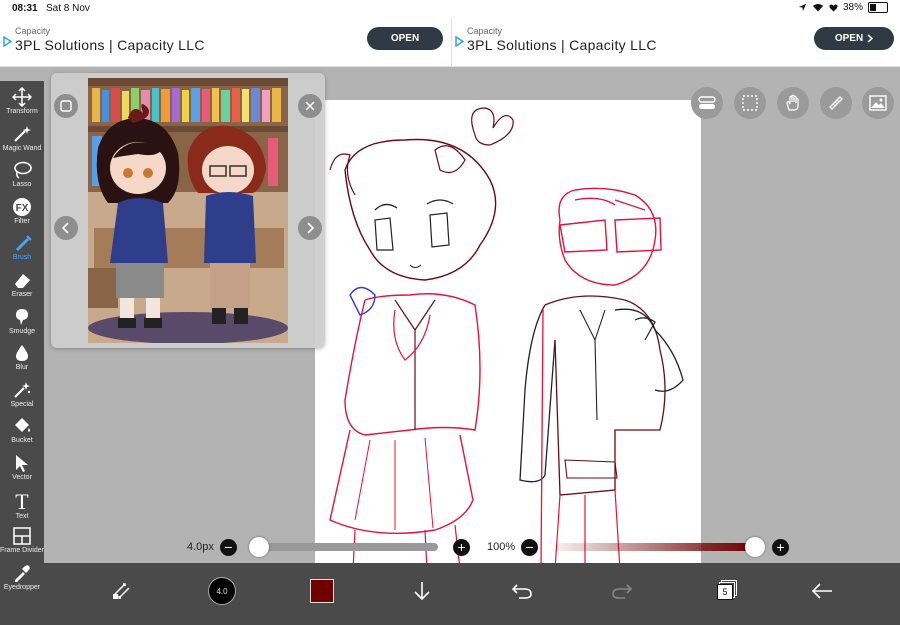  Describe the element at coordinates (22, 516) in the screenshot. I see `tool-label: Text` at that location.